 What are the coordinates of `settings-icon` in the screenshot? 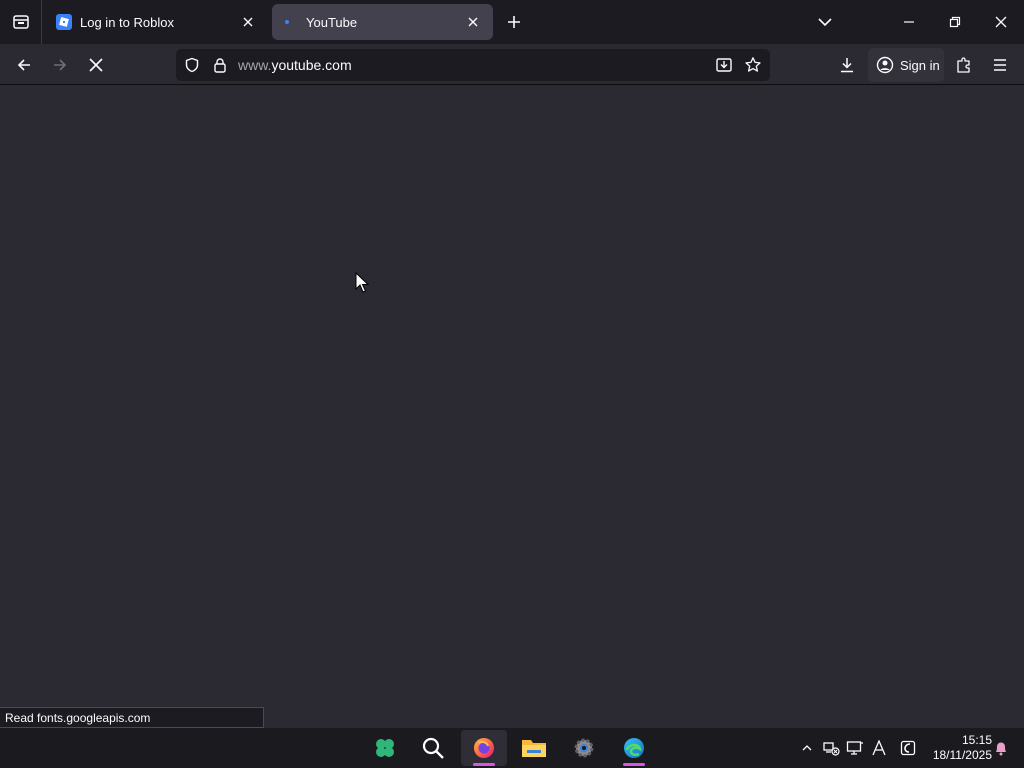 It's located at (584, 748).